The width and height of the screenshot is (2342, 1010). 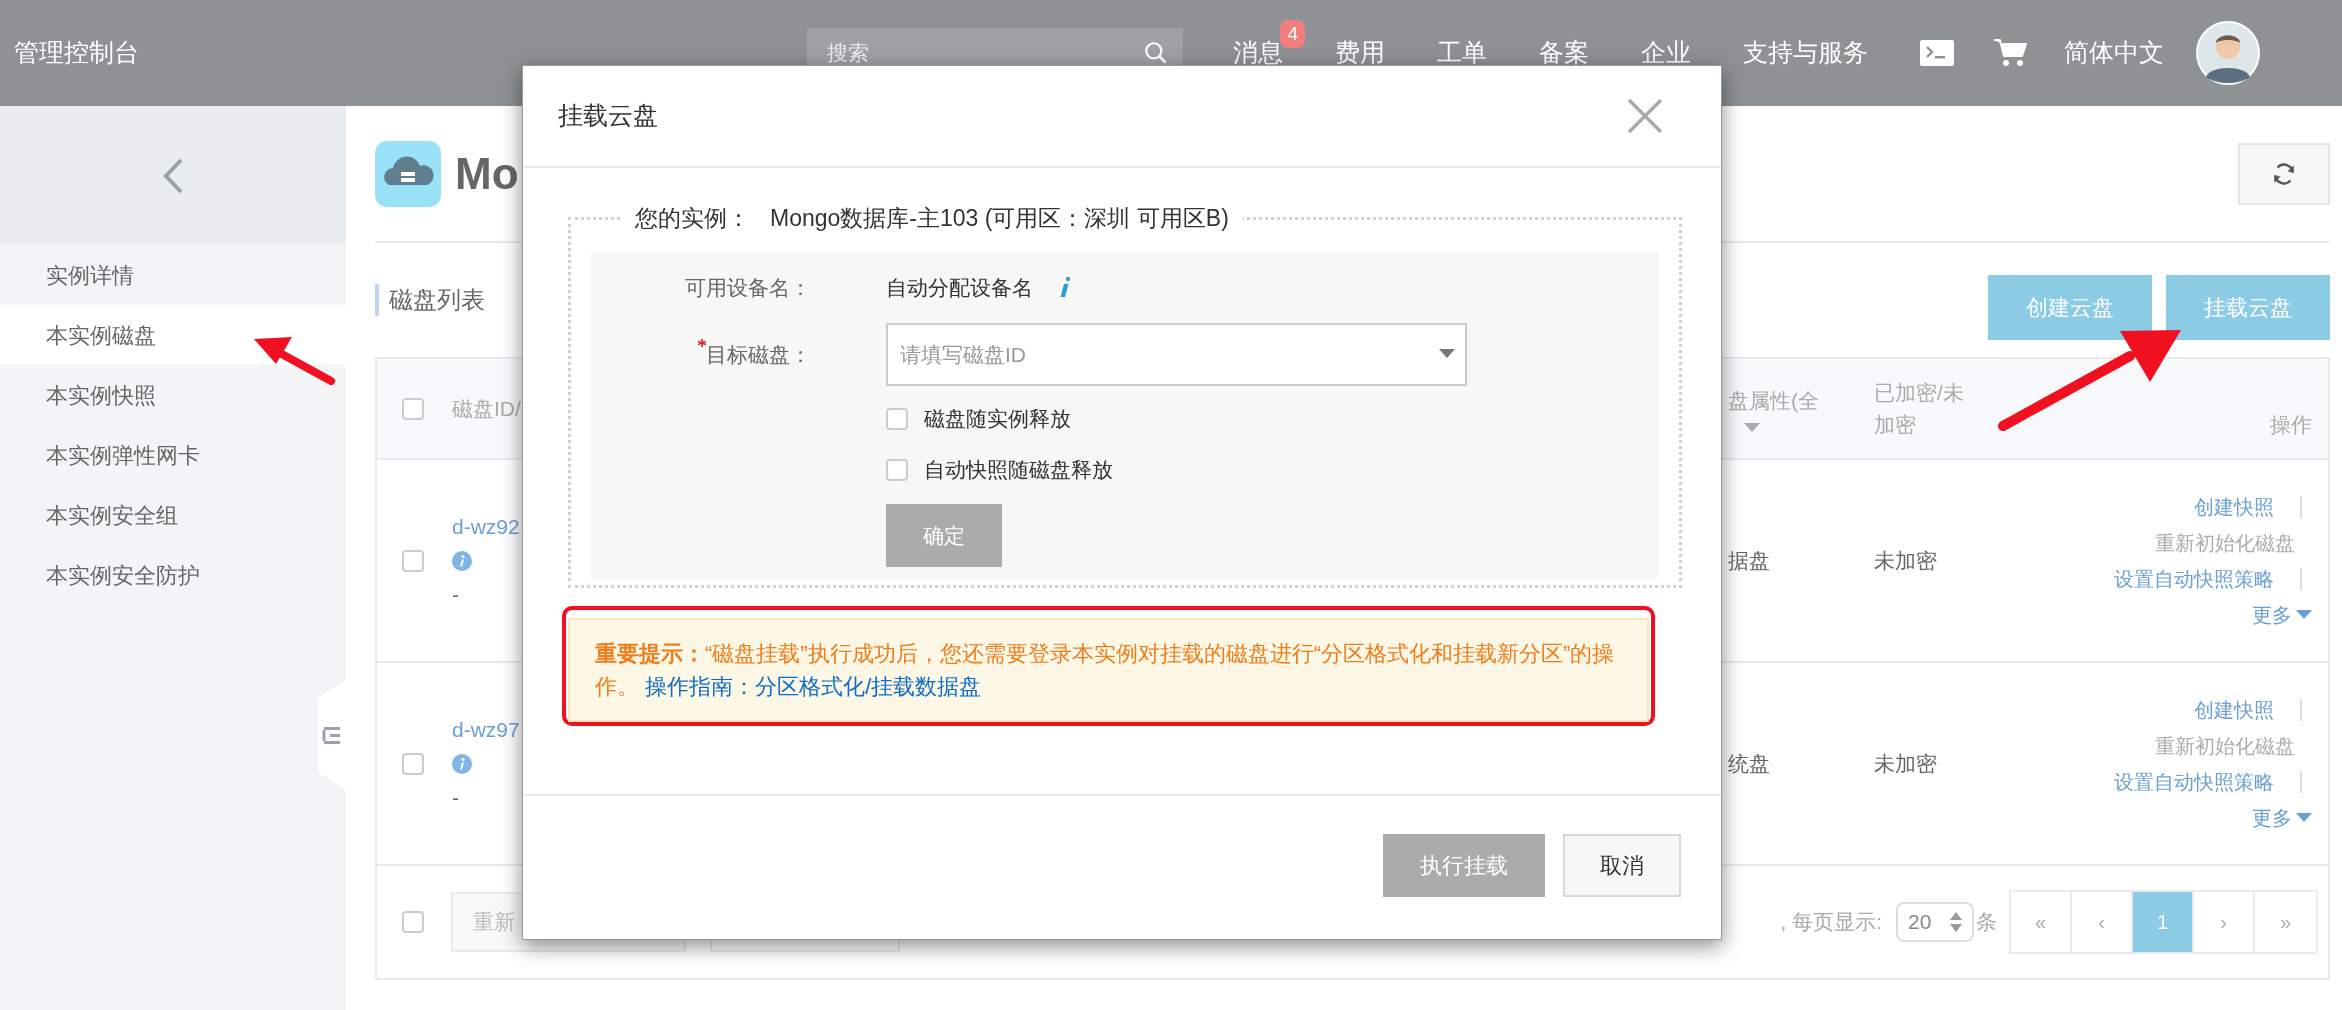 What do you see at coordinates (486, 408) in the screenshot?
I see `column-header: 磁盘ID/` at bounding box center [486, 408].